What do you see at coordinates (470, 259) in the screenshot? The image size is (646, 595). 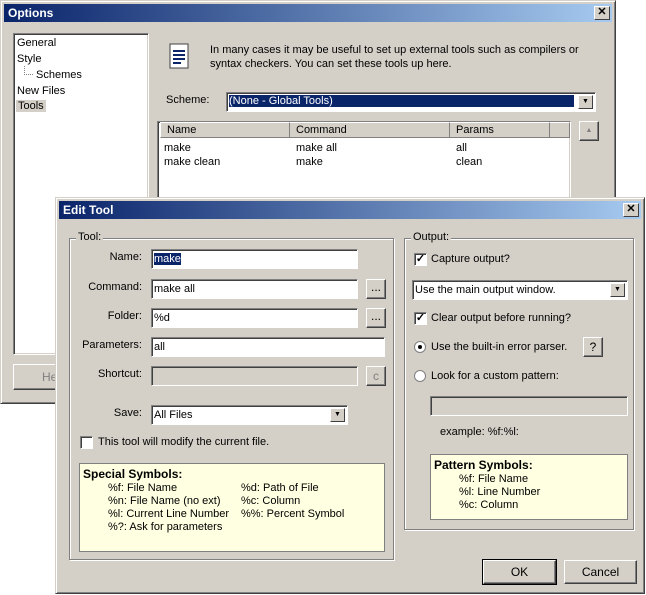 I see `capture-output-label: Capture output?` at bounding box center [470, 259].